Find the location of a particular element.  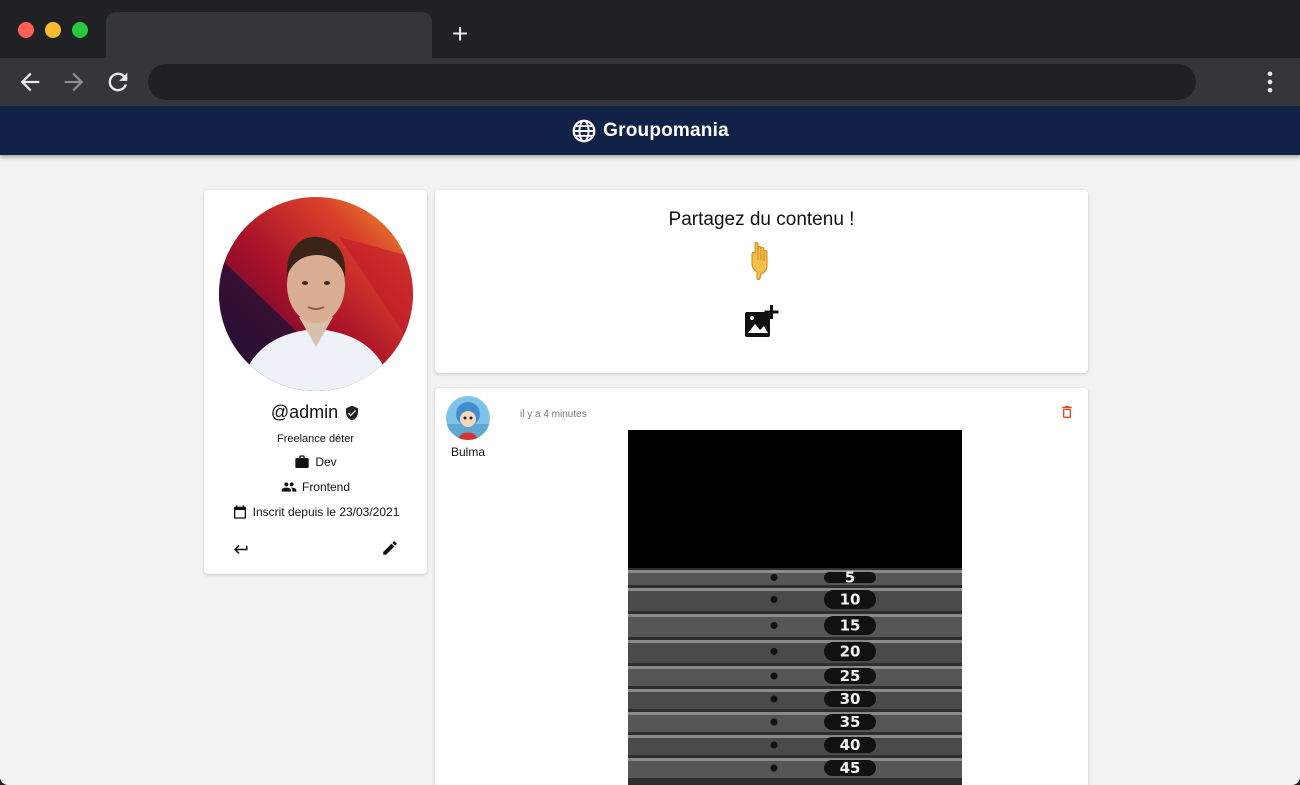

delete-post-button is located at coordinates (1067, 412).